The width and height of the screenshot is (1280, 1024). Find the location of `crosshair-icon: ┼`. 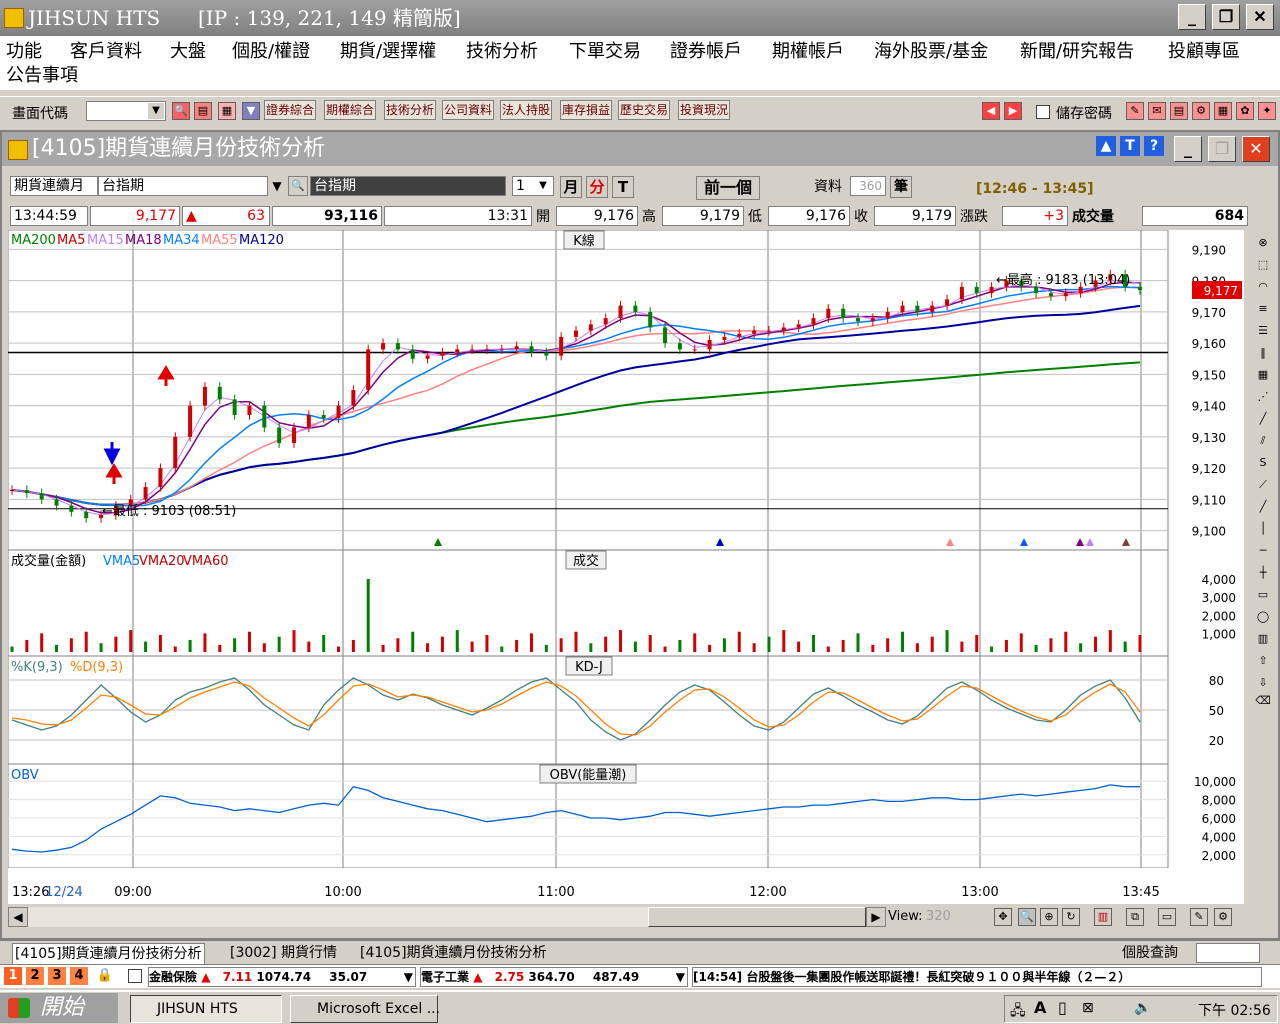

crosshair-icon: ┼ is located at coordinates (1263, 573).